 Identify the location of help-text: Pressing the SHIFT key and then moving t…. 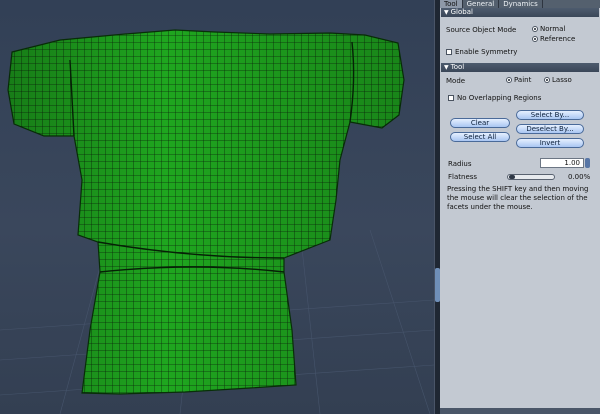
(518, 198).